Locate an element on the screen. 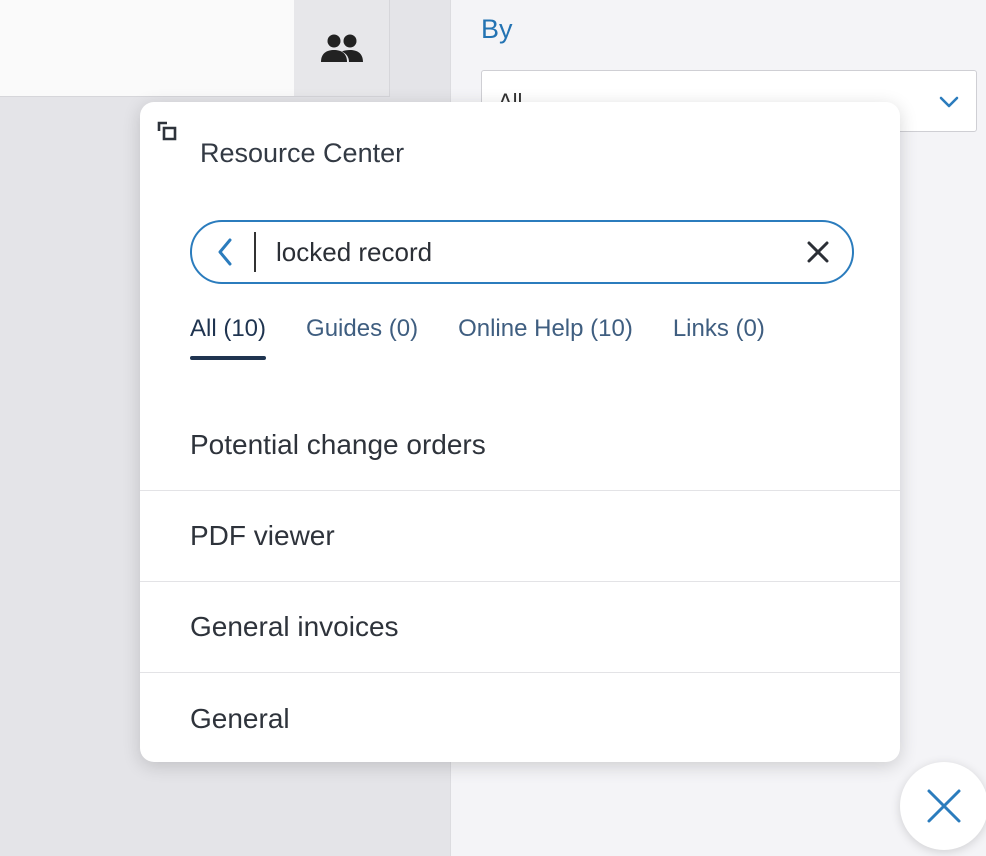 The height and width of the screenshot is (856, 986). search-back-button is located at coordinates (225, 252).